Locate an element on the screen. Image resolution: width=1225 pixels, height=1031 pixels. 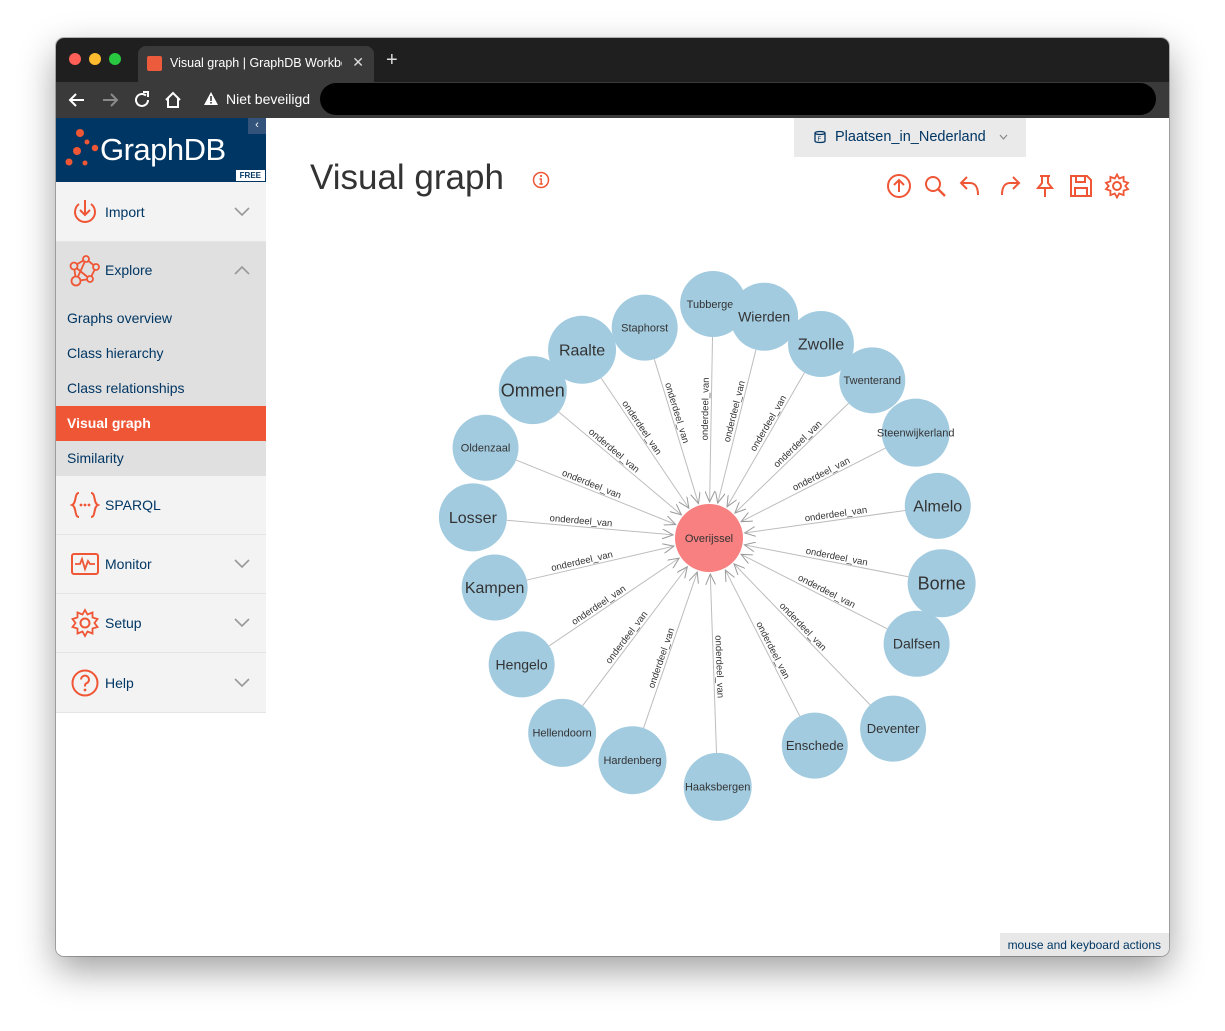
graph-node-label: Hellendoorn is located at coordinates (561, 734).